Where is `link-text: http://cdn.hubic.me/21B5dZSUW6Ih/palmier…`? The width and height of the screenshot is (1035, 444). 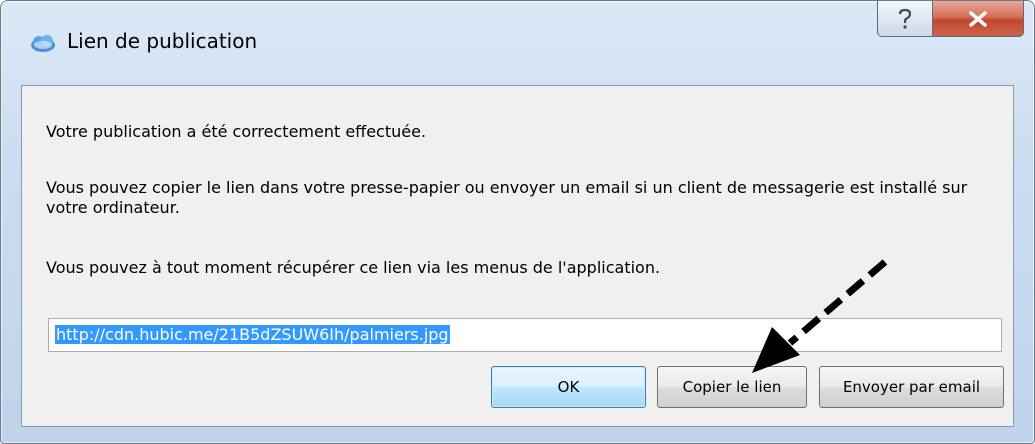 link-text: http://cdn.hubic.me/21B5dZSUW6Ih/palmier… is located at coordinates (252, 334).